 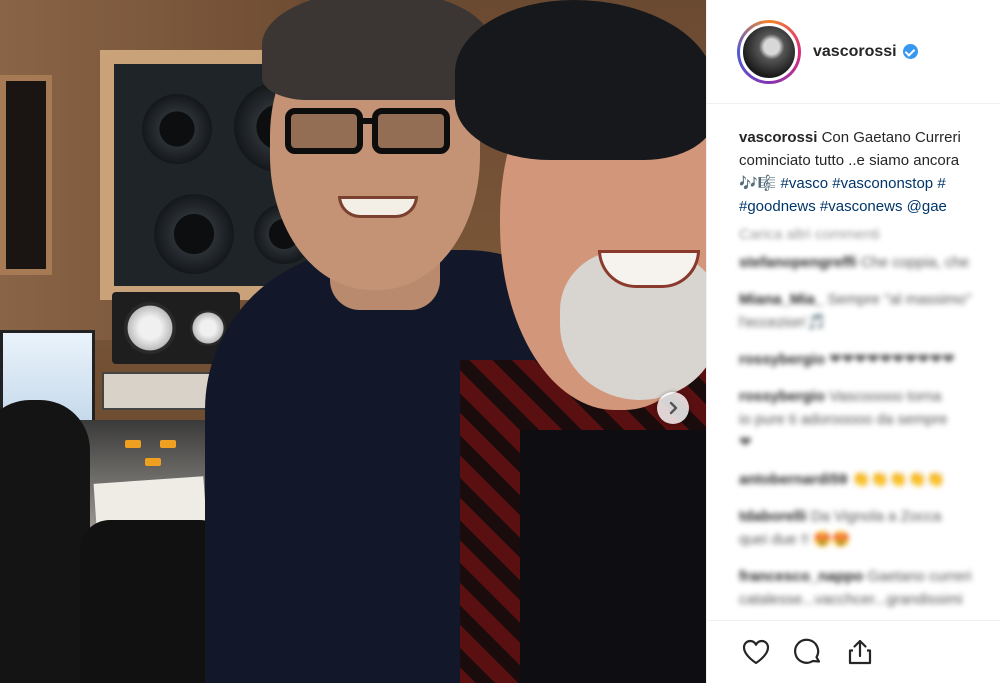 I want to click on glasses-bridge, so click(x=368, y=121).